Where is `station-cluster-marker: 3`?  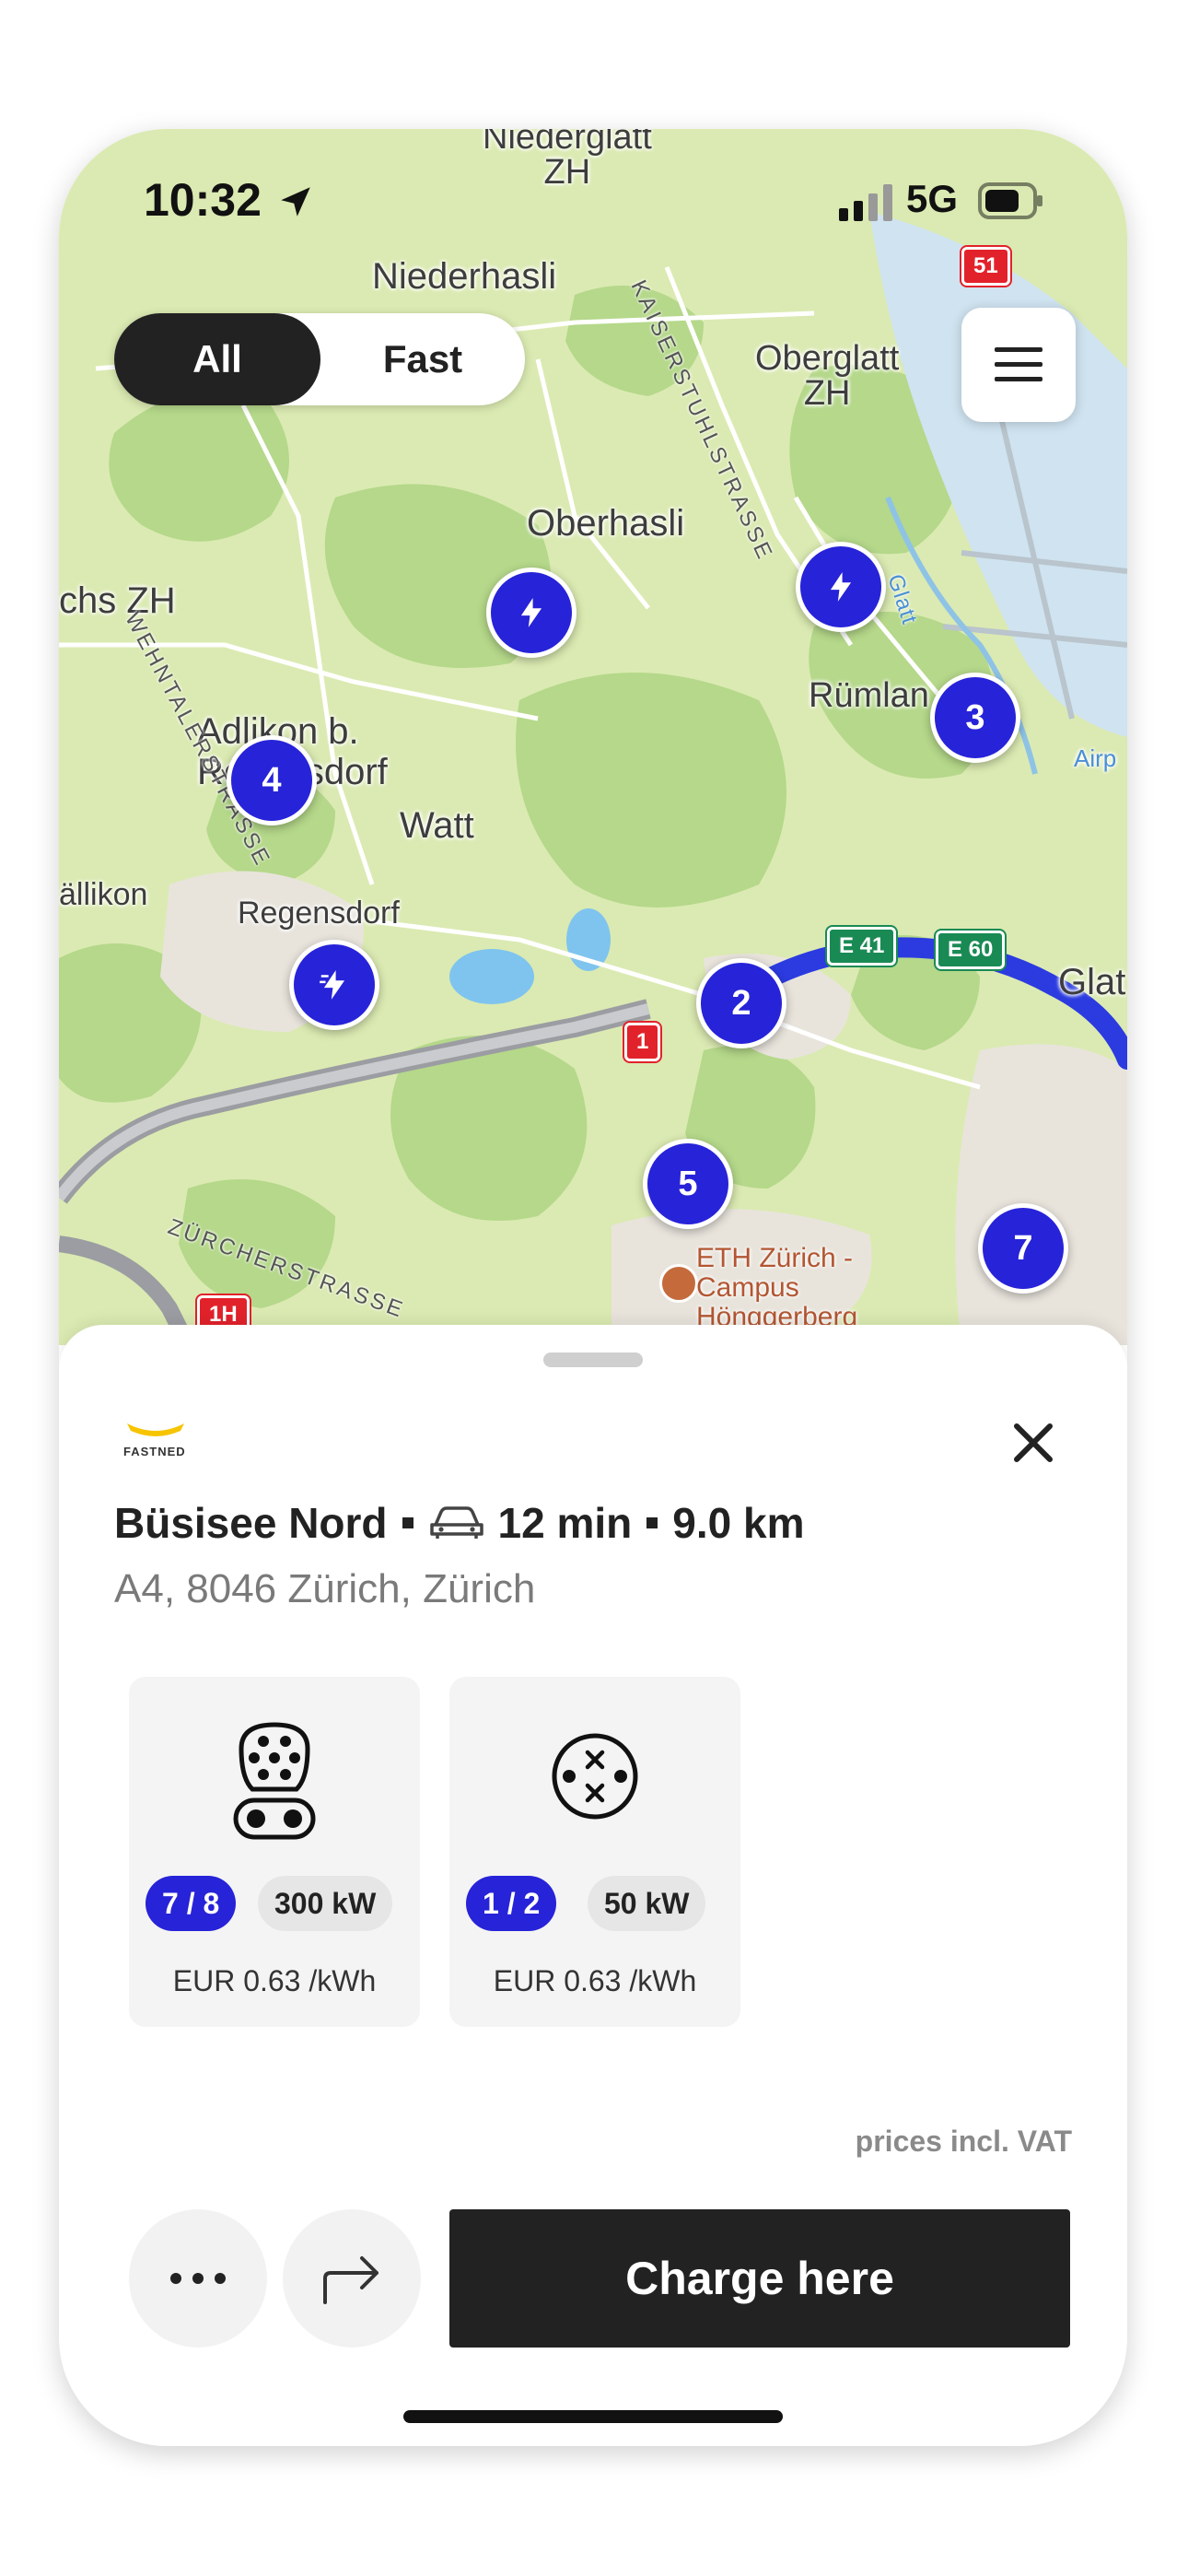
station-cluster-marker: 3 is located at coordinates (975, 718).